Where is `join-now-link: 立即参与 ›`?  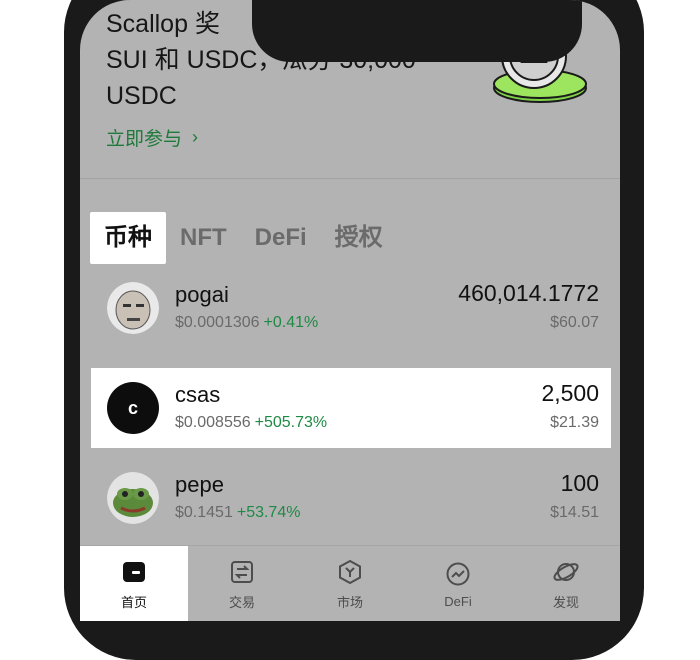
join-now-link: 立即参与 › is located at coordinates (152, 137).